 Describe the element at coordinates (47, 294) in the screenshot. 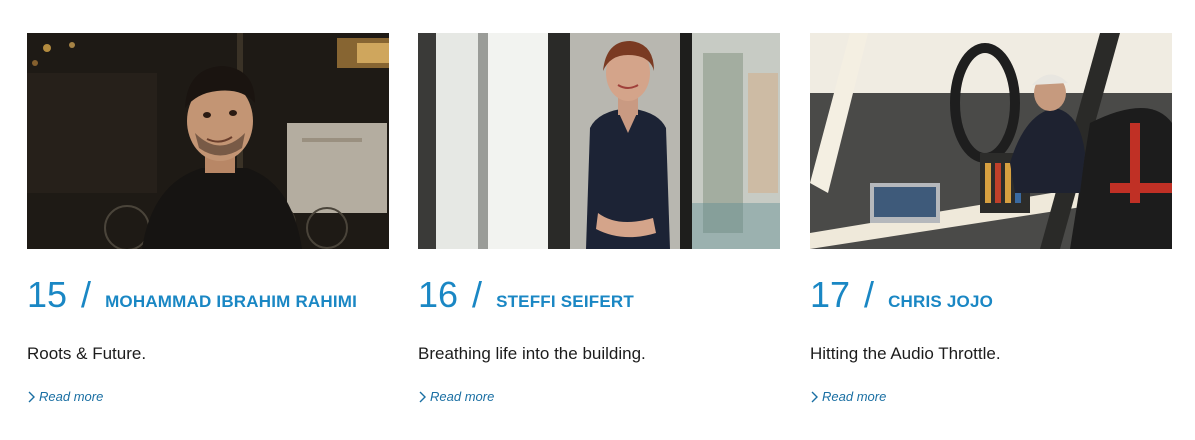

I see `story-number: 15` at that location.